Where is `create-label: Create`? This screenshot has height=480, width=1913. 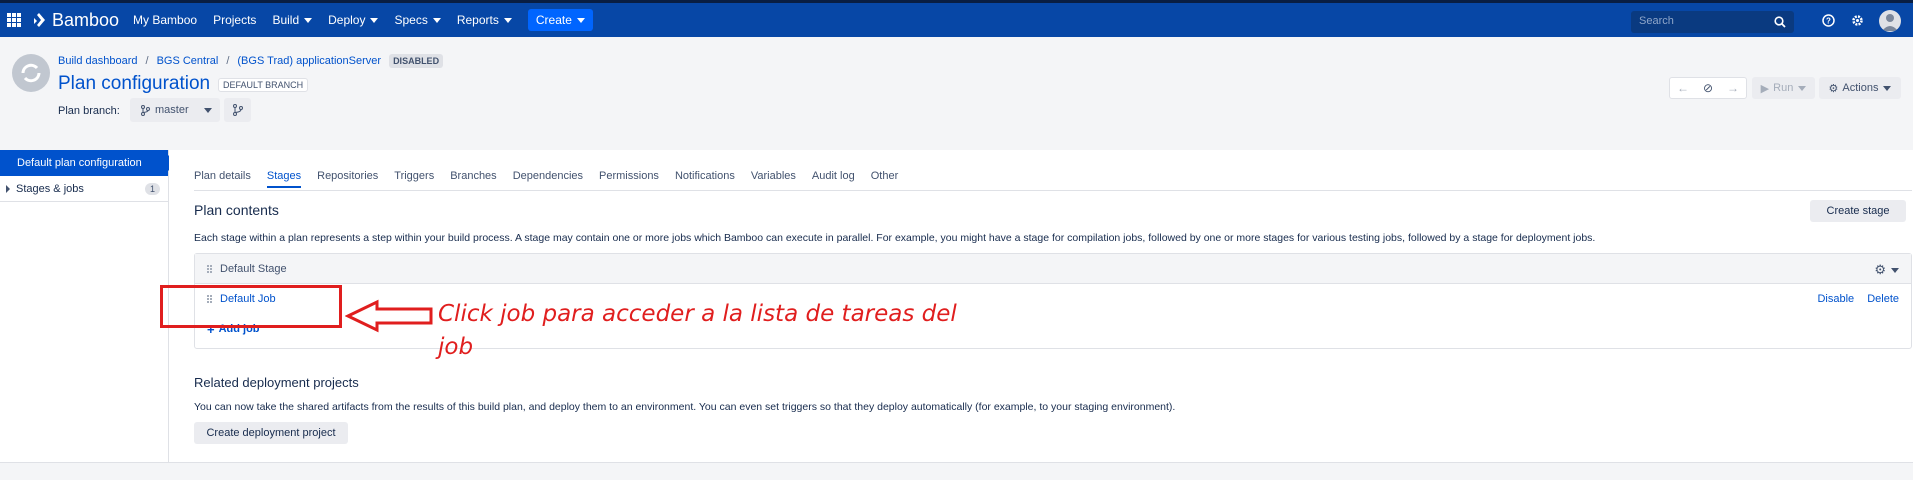 create-label: Create is located at coordinates (553, 20).